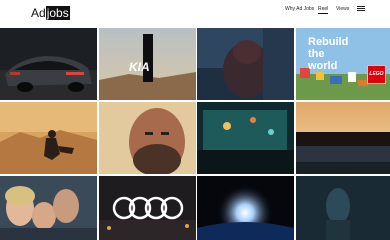 Image resolution: width=390 pixels, height=240 pixels. I want to click on bearded-man-image, so click(147, 138).